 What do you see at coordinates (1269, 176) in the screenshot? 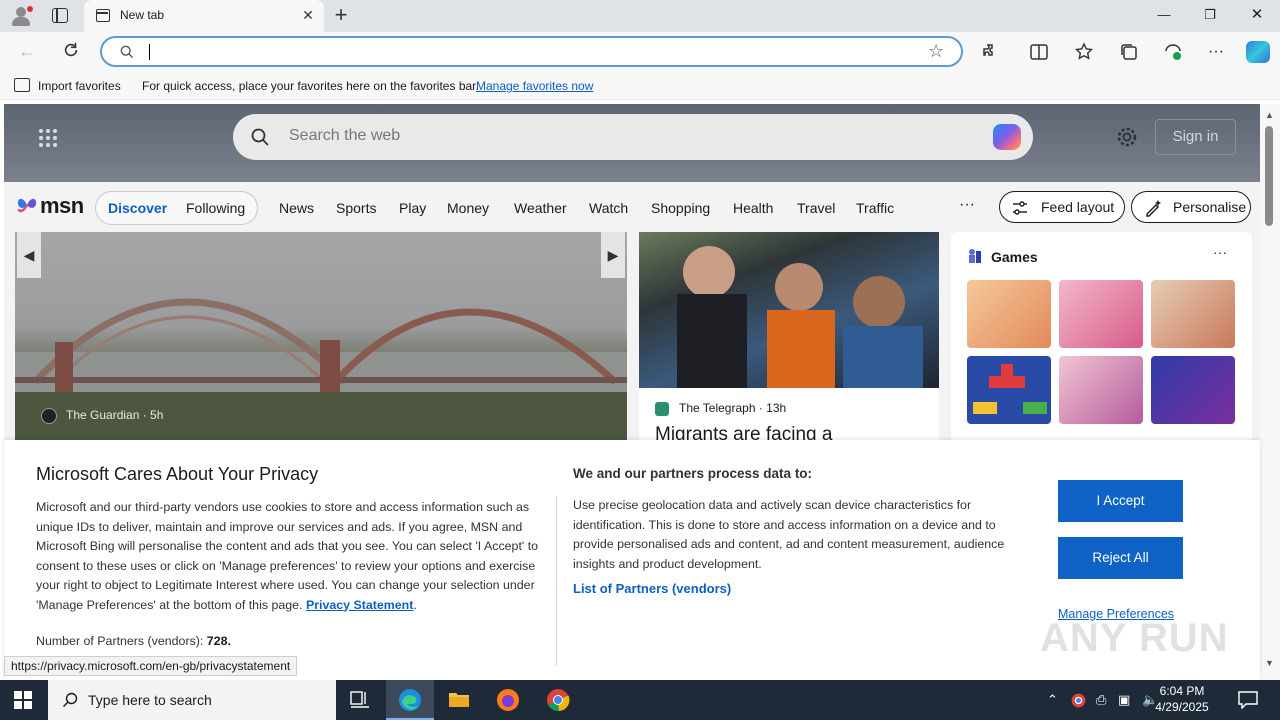
I see `scrollbar-thumb` at bounding box center [1269, 176].